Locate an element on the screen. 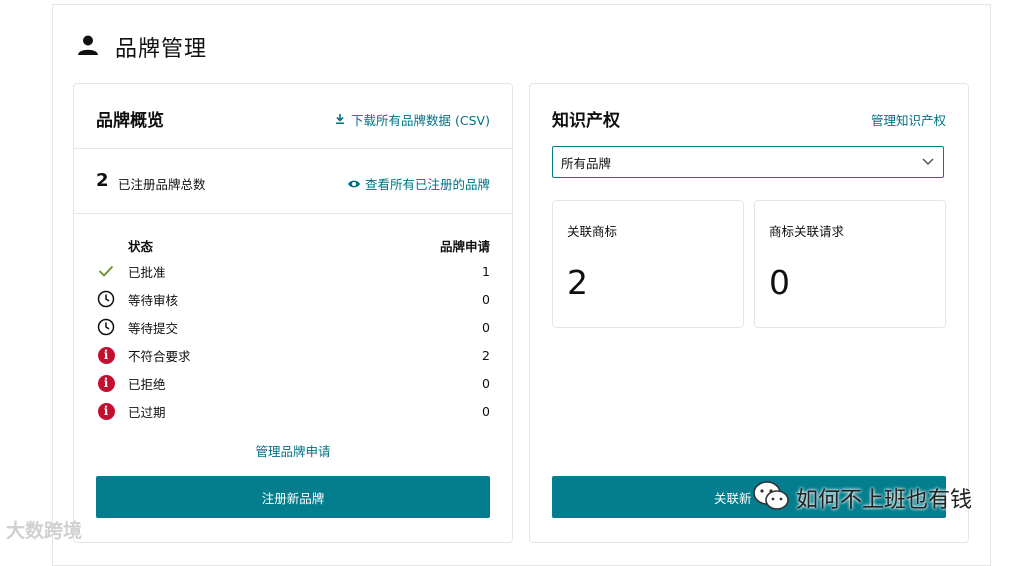 This screenshot has height=566, width=1029. status-row-rejected: i 已拒绝 0 is located at coordinates (293, 383).